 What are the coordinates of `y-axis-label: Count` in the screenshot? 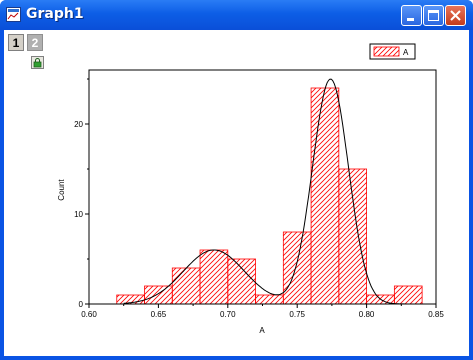 It's located at (61, 190).